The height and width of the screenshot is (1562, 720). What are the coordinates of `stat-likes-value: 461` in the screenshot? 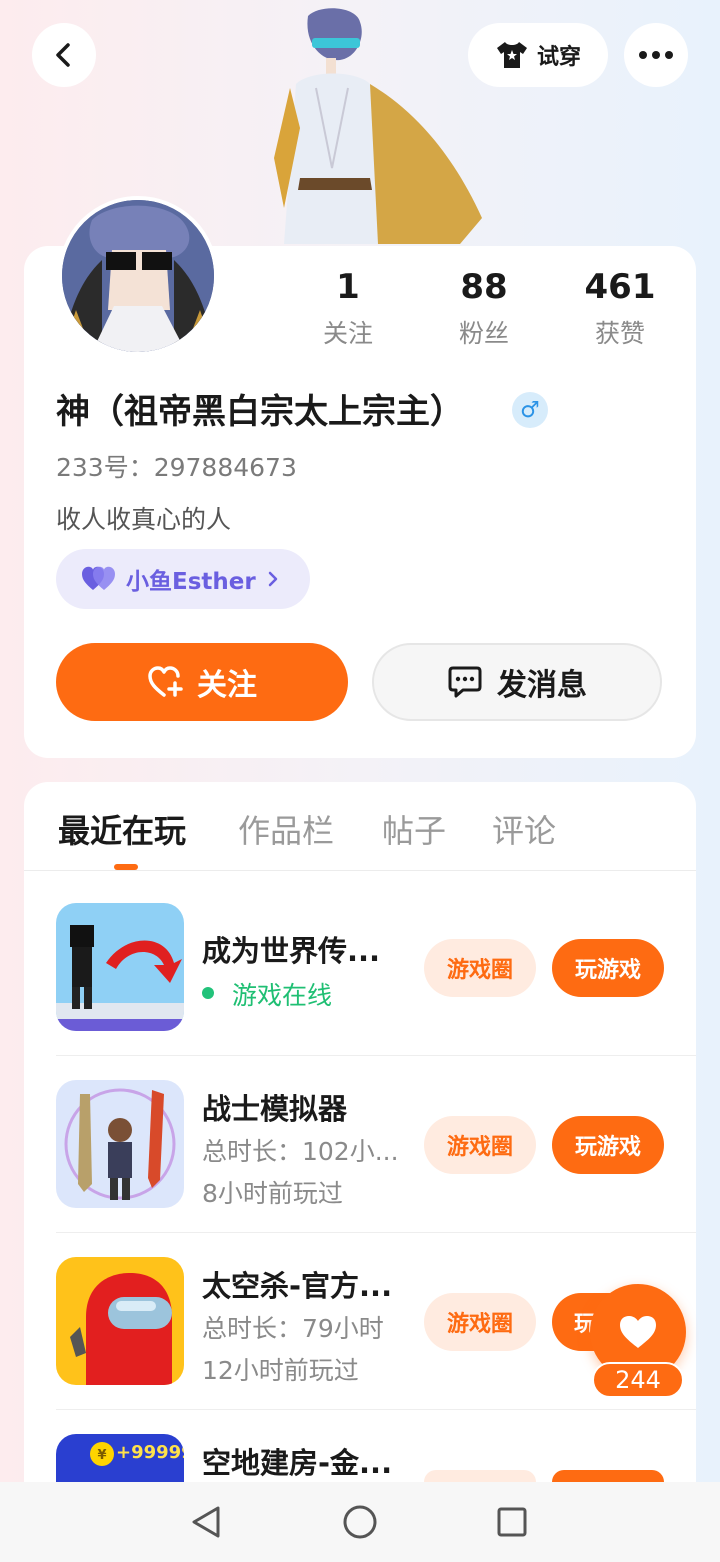 It's located at (620, 287).